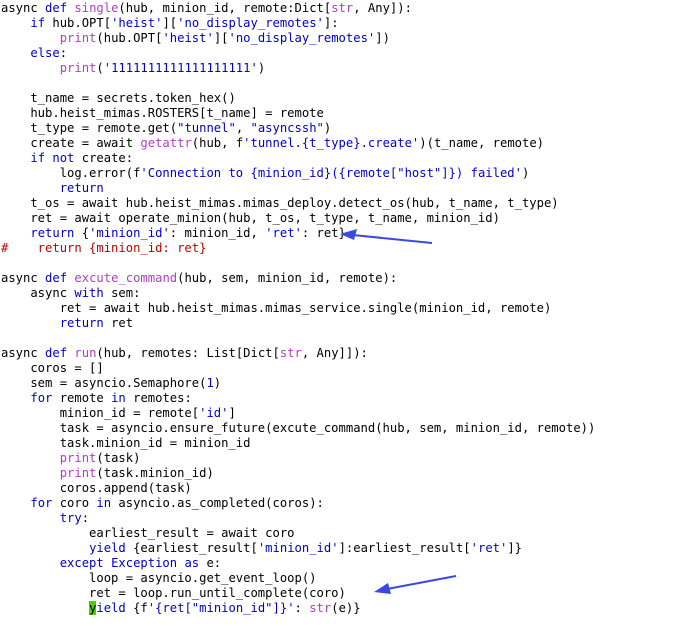  I want to click on arrow-annotation-return, so click(386, 236).